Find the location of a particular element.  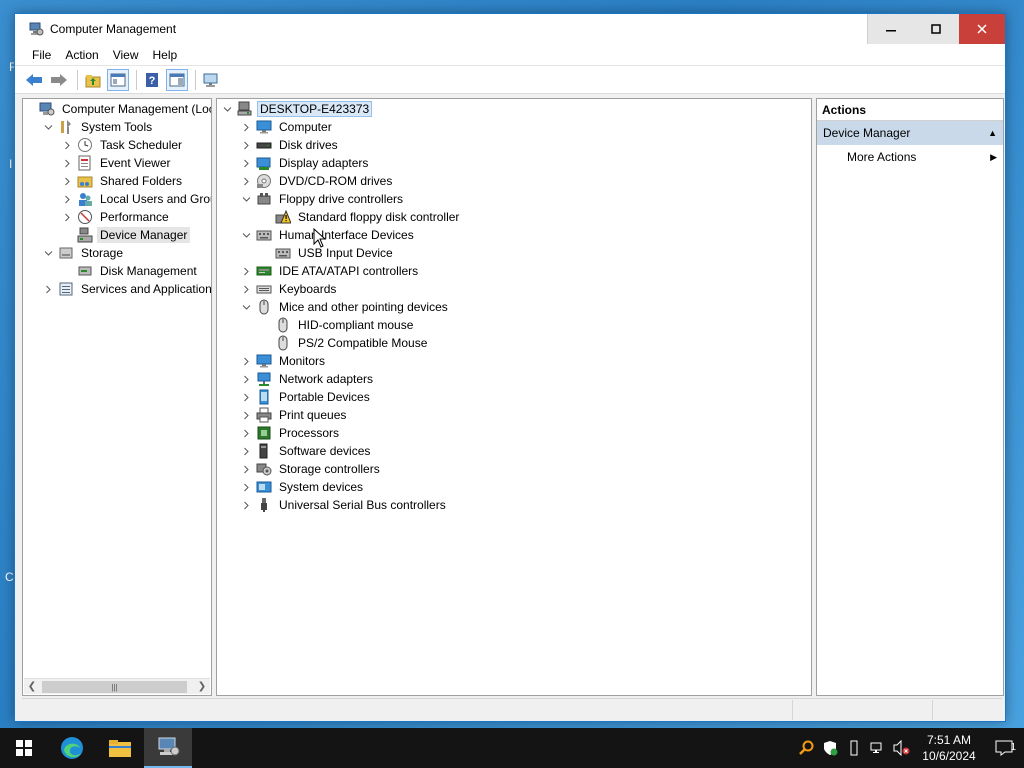

console-tree-item: Task Scheduler is located at coordinates (123, 145).